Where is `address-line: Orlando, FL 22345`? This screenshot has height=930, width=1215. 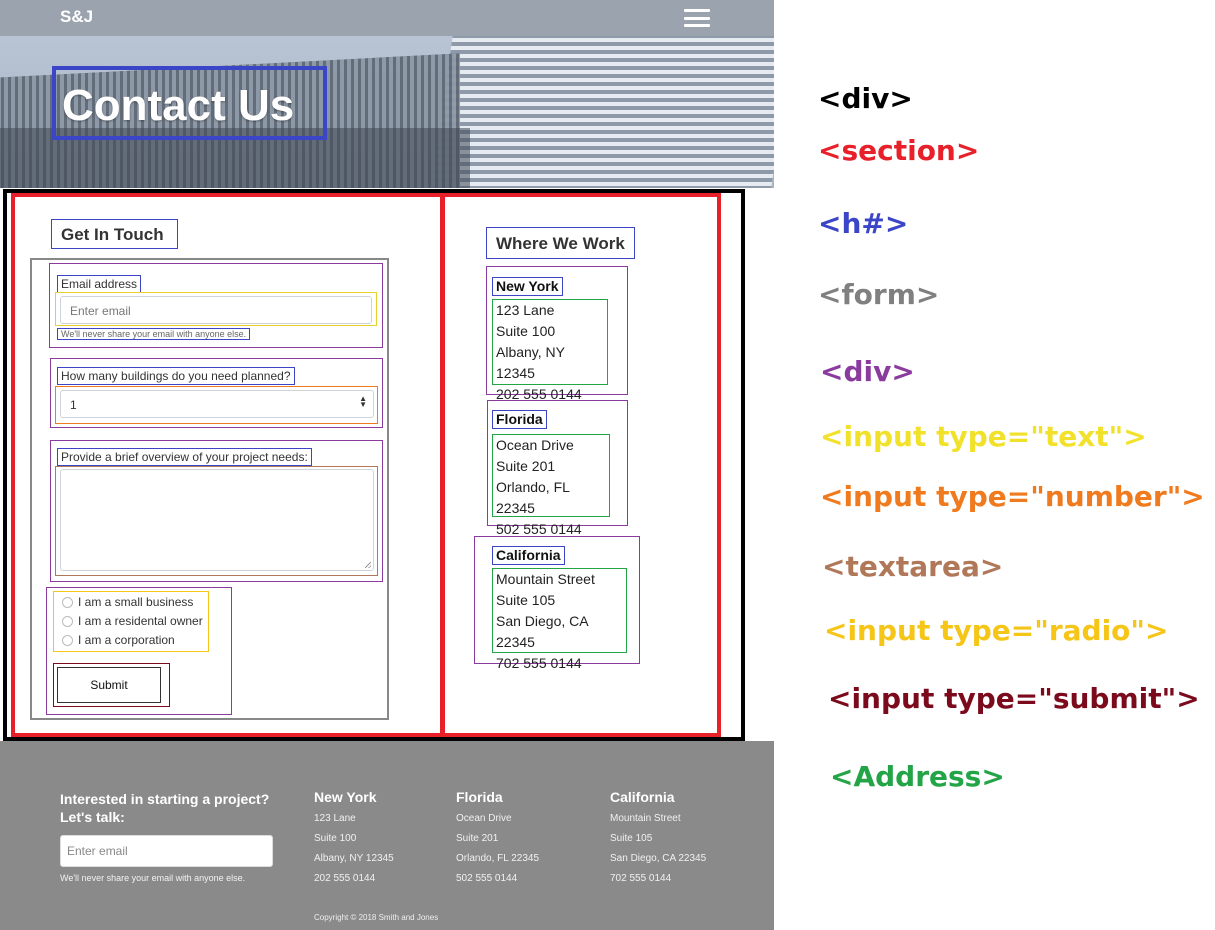
address-line: Orlando, FL 22345 is located at coordinates (533, 497).